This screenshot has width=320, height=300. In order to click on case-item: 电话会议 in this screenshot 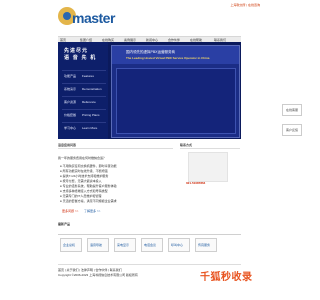, I will do `click(152, 245)`.